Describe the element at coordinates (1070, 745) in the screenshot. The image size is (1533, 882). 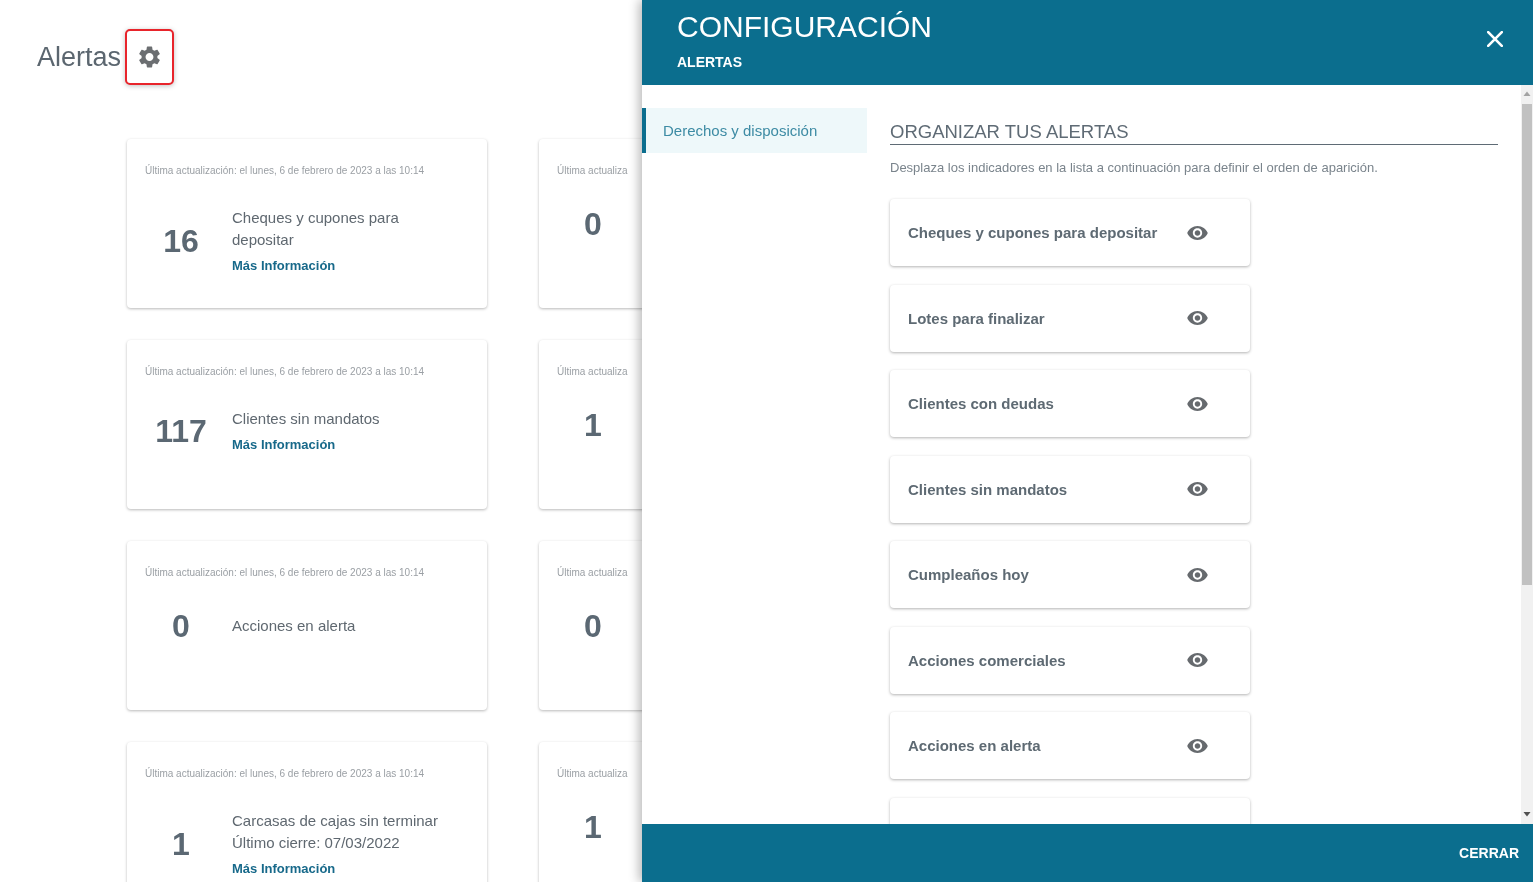
I see `alert-order-item: Acciones en alerta` at that location.